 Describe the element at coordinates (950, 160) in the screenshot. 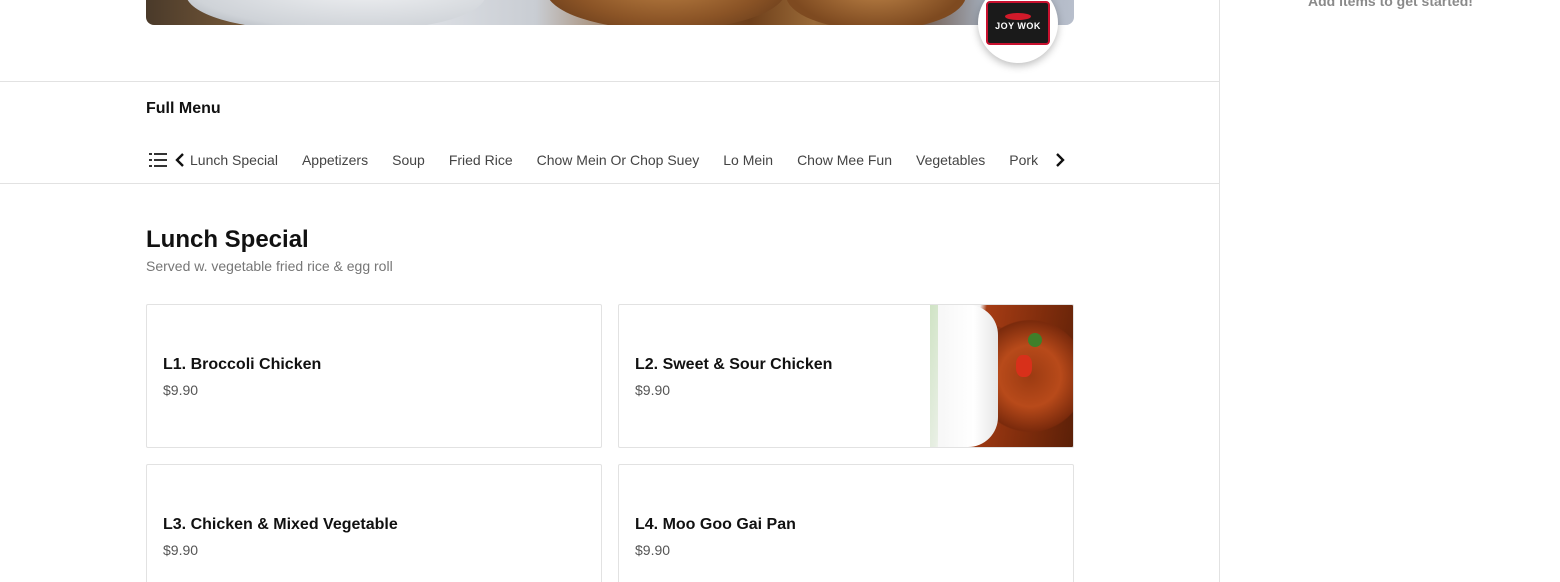

I see `category-tab: Vegetables` at that location.